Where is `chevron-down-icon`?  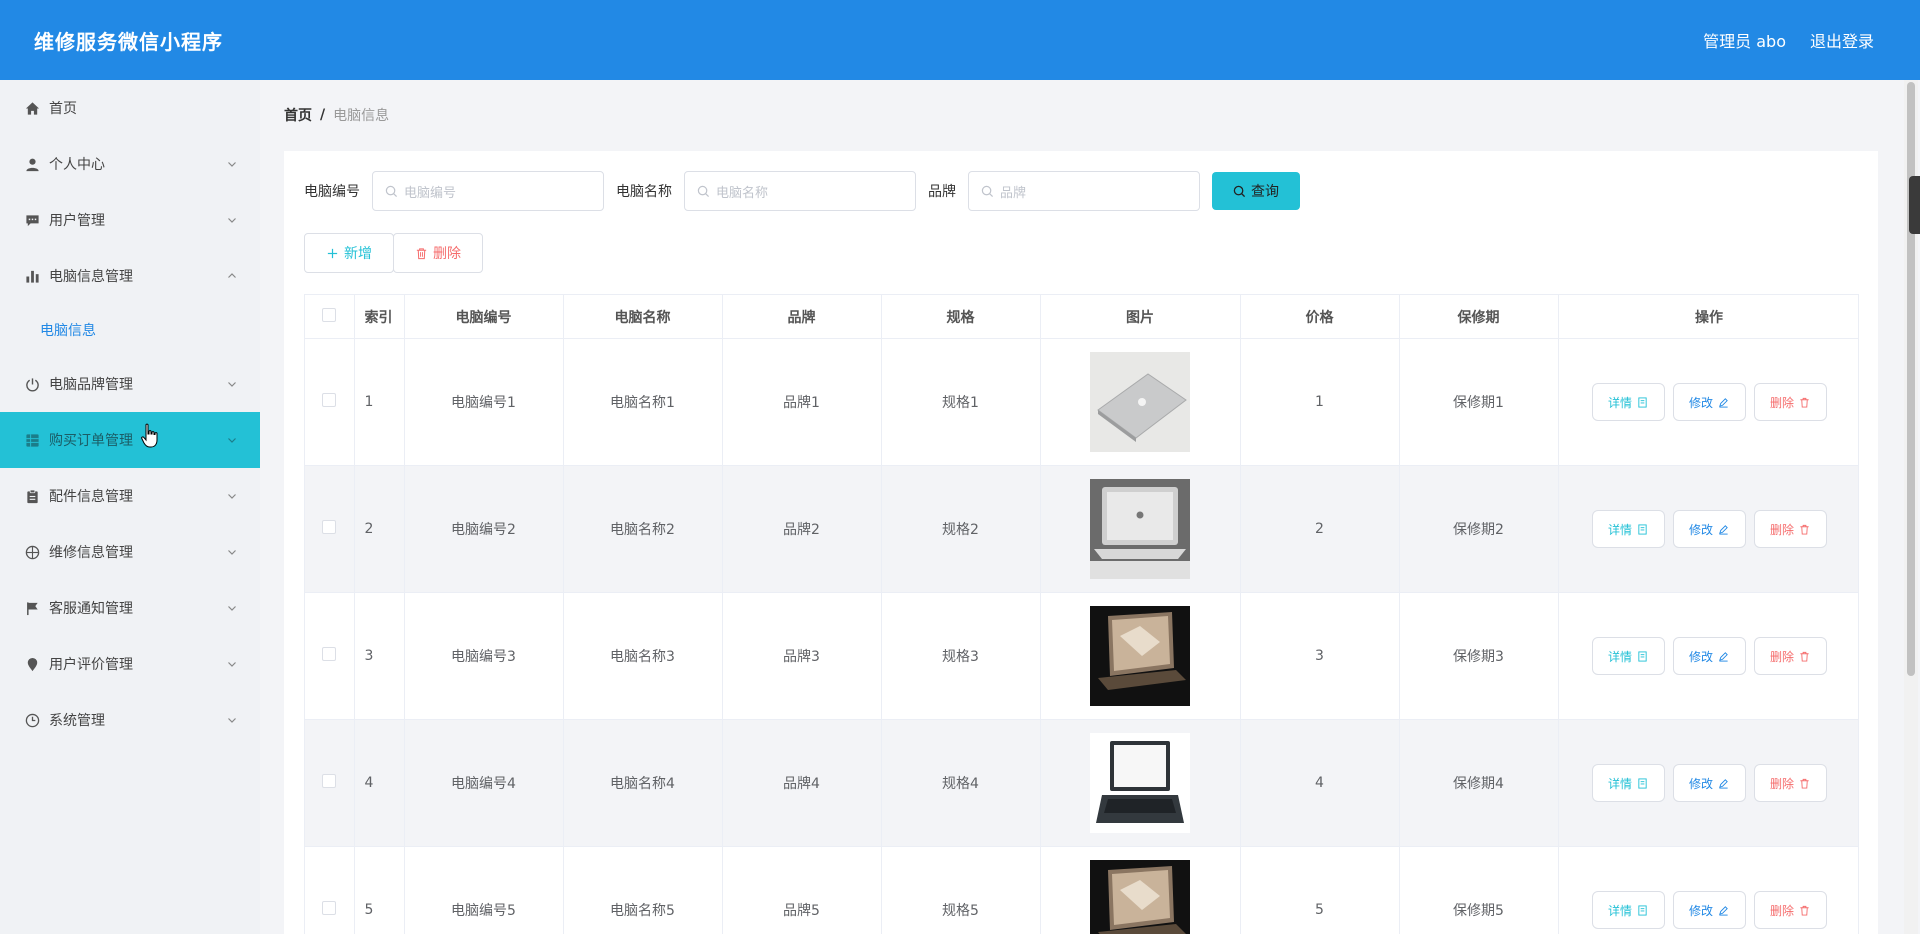
chevron-down-icon is located at coordinates (232, 220).